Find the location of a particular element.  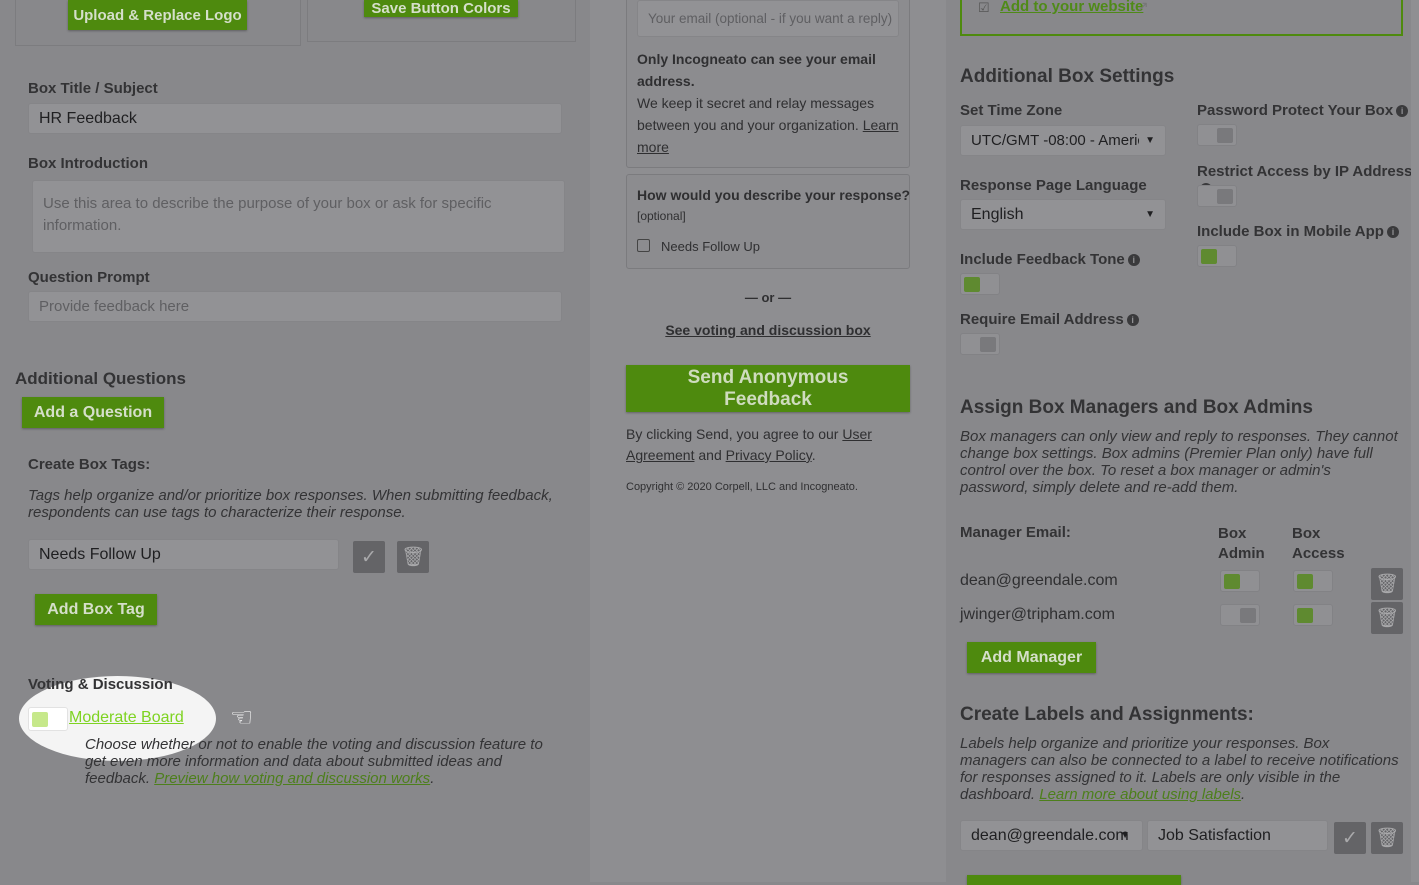

optional-note: [optional] is located at coordinates (661, 216).